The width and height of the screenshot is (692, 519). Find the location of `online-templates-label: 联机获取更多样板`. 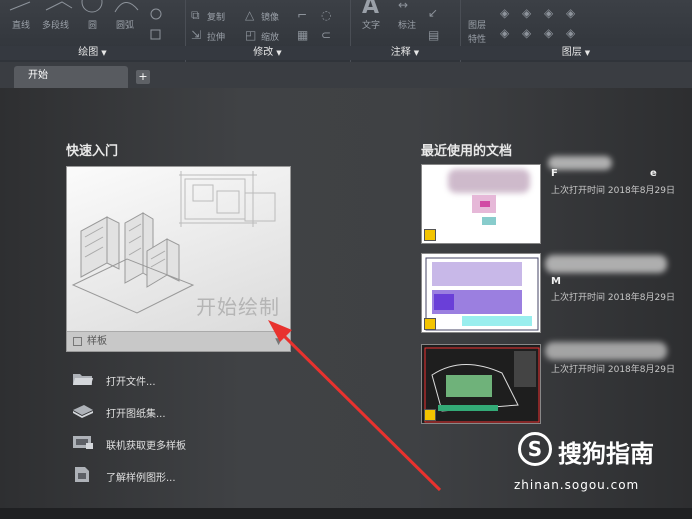

online-templates-label: 联机获取更多样板 is located at coordinates (146, 446).